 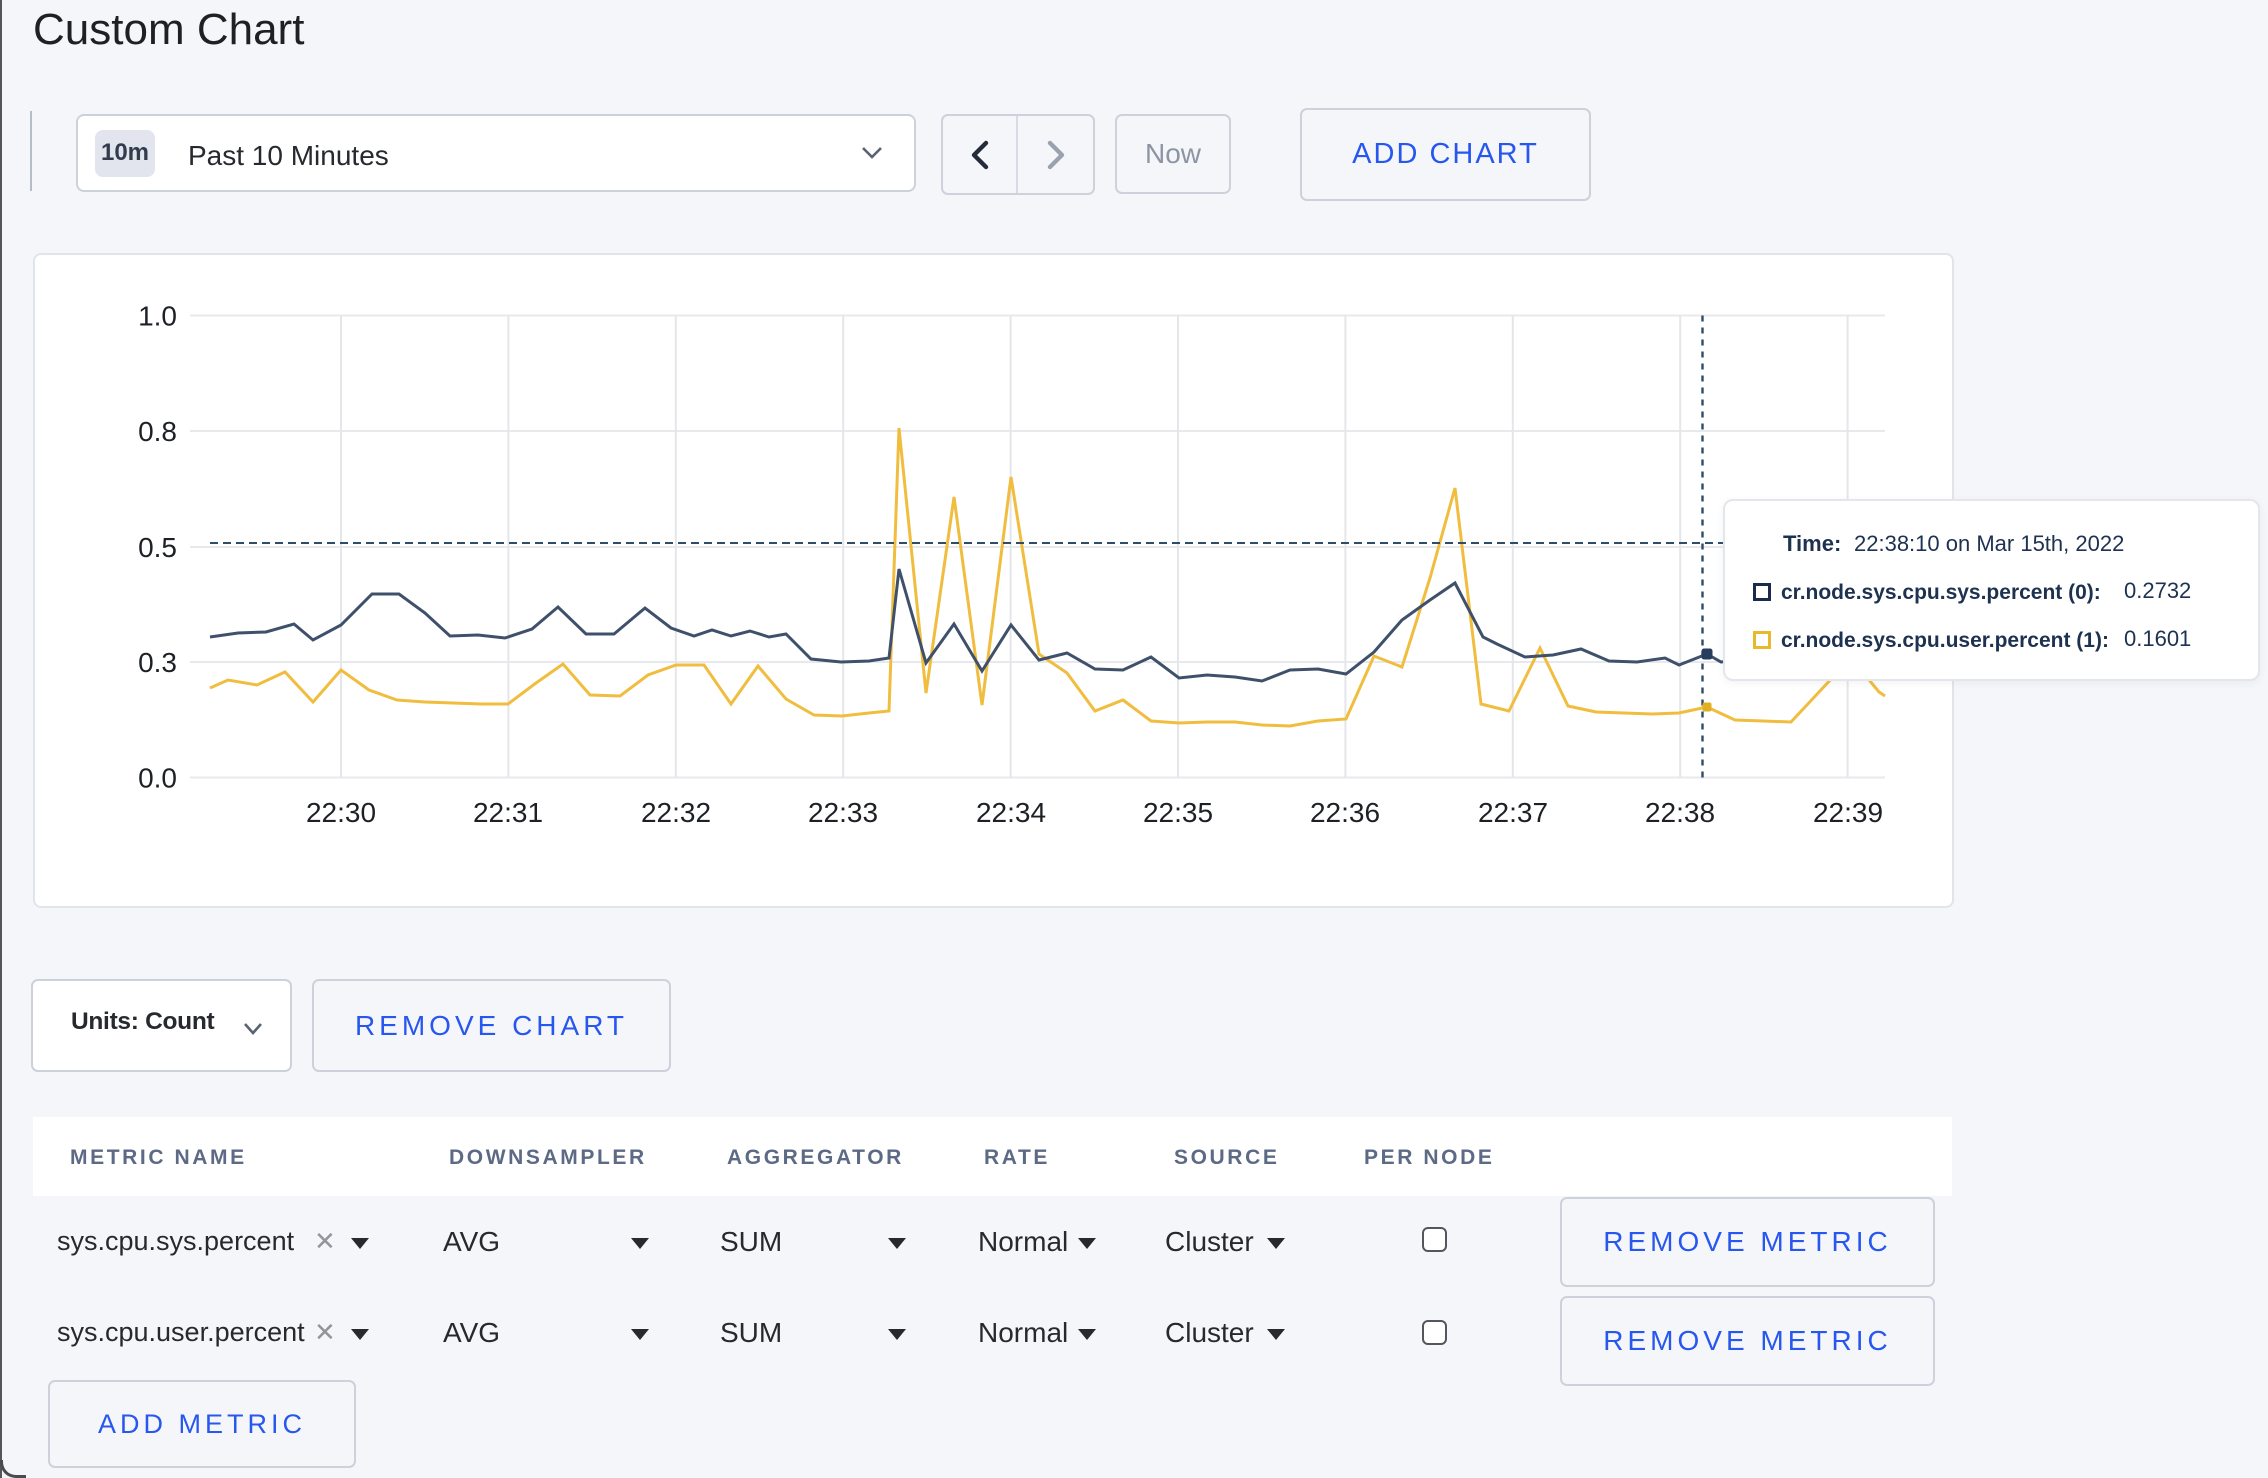 I want to click on svg-text: 0.3, so click(x=157, y=662).